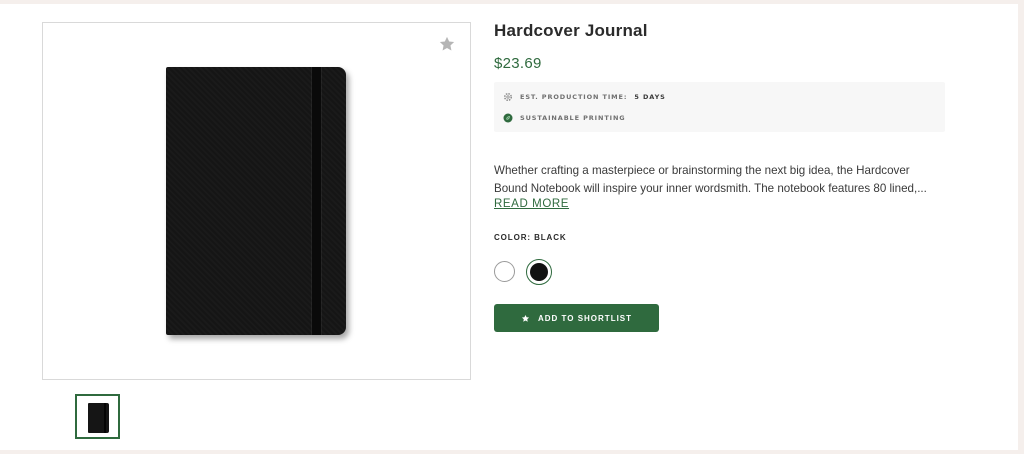 Image resolution: width=1024 pixels, height=454 pixels. I want to click on read-more-link: READ MORE, so click(531, 204).